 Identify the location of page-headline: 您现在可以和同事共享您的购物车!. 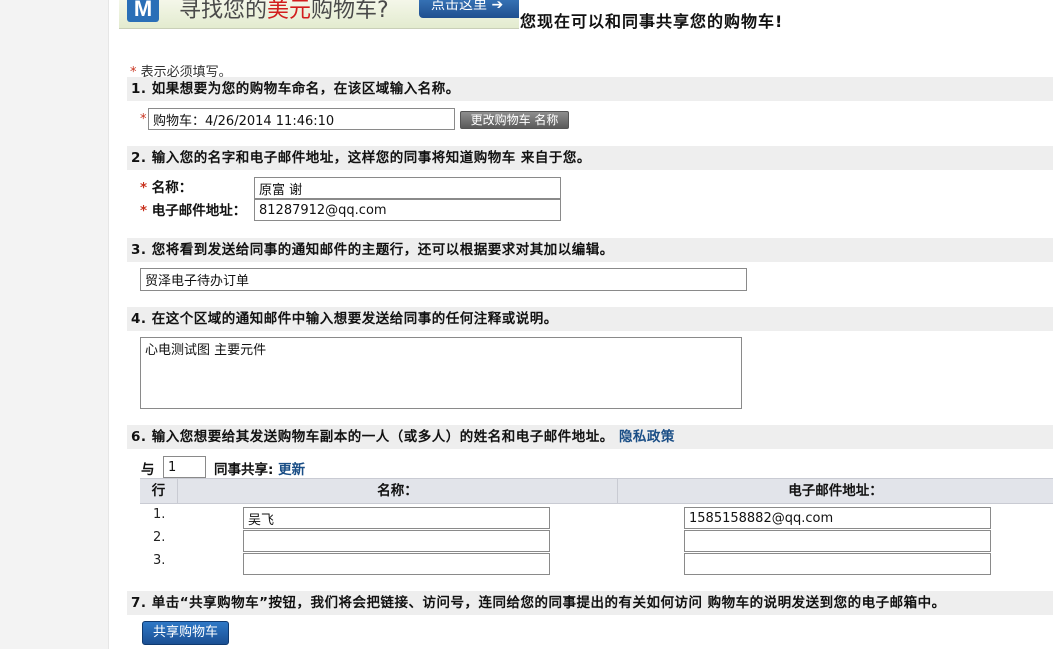
(652, 21).